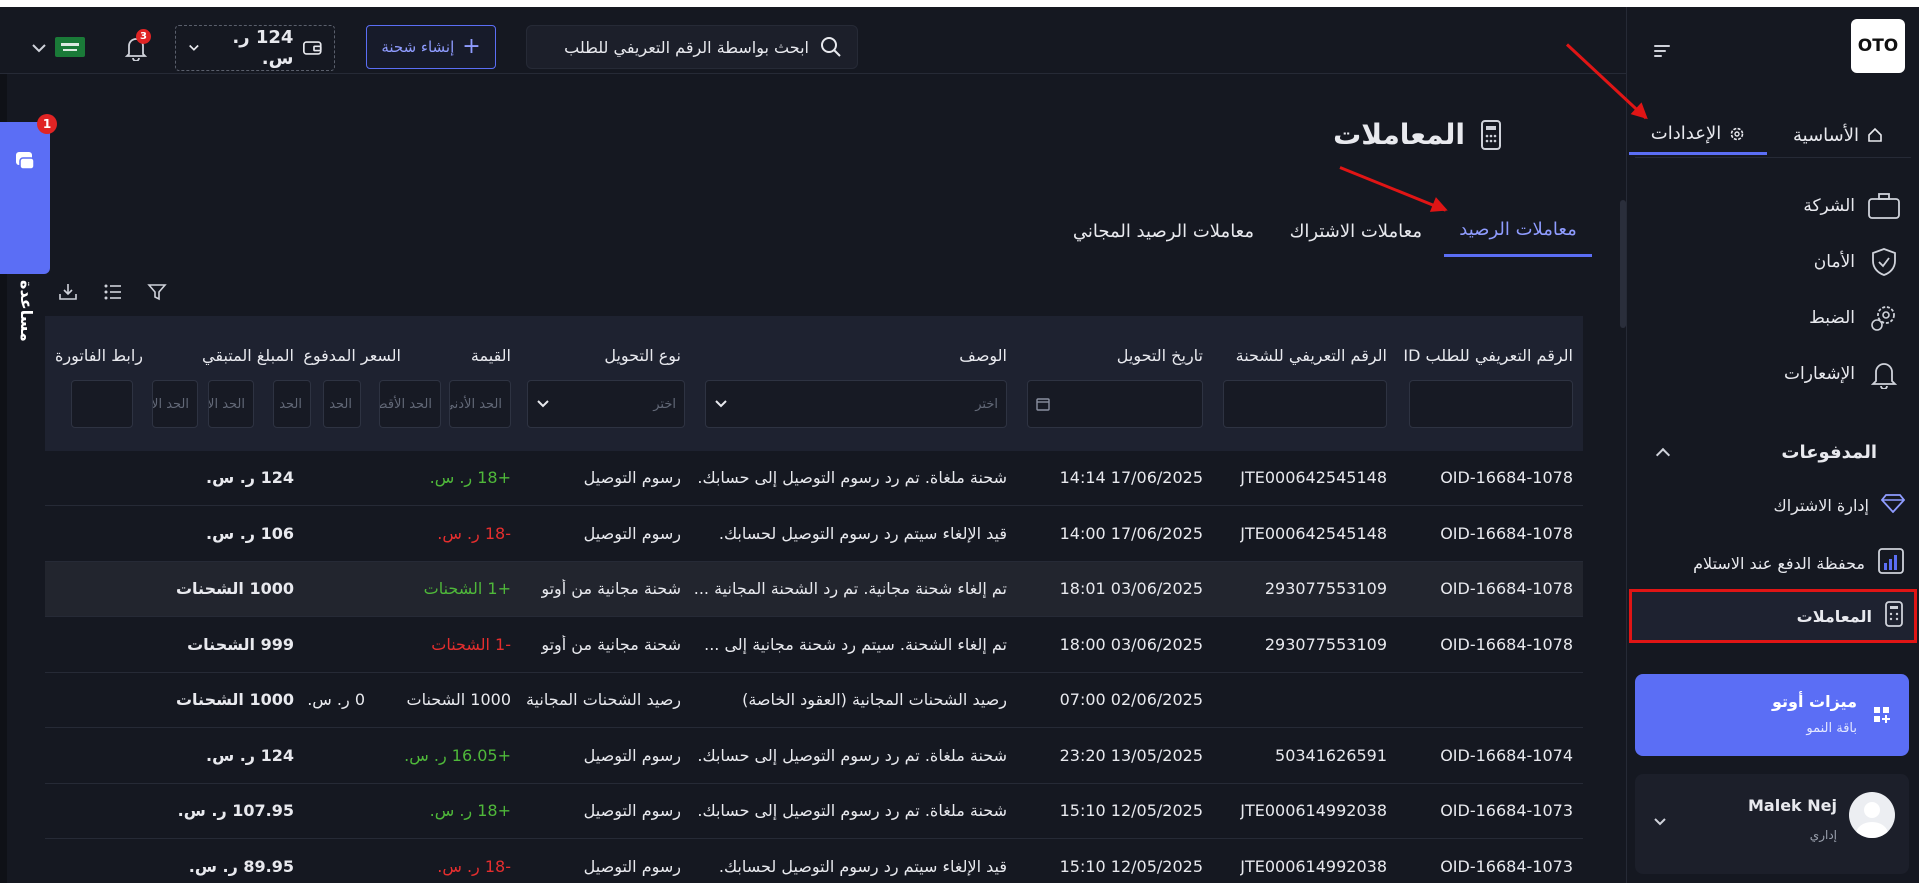  Describe the element at coordinates (1832, 318) in the screenshot. I see `sidebar-item-label: الضبط` at that location.